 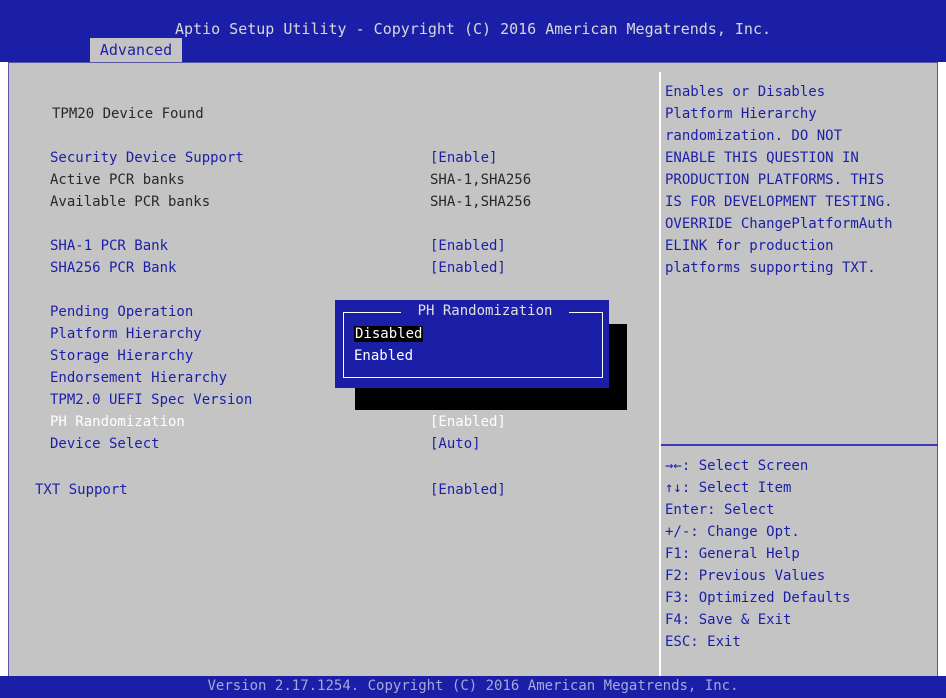 I want to click on key-hint-previous-values: F2: Previous Values, so click(x=745, y=576).